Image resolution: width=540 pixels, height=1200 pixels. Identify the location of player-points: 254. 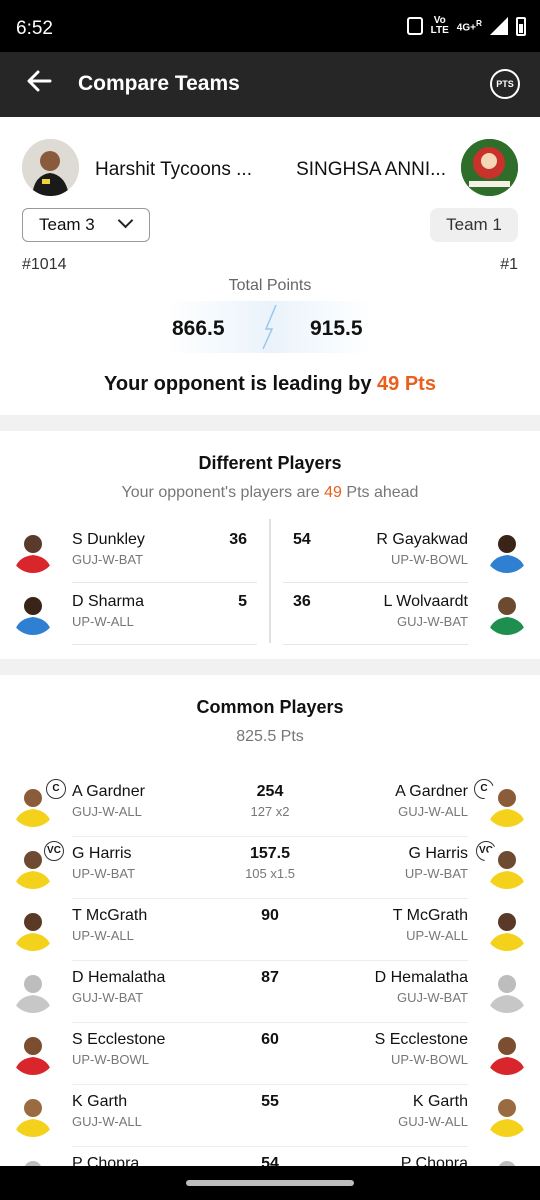
(270, 791).